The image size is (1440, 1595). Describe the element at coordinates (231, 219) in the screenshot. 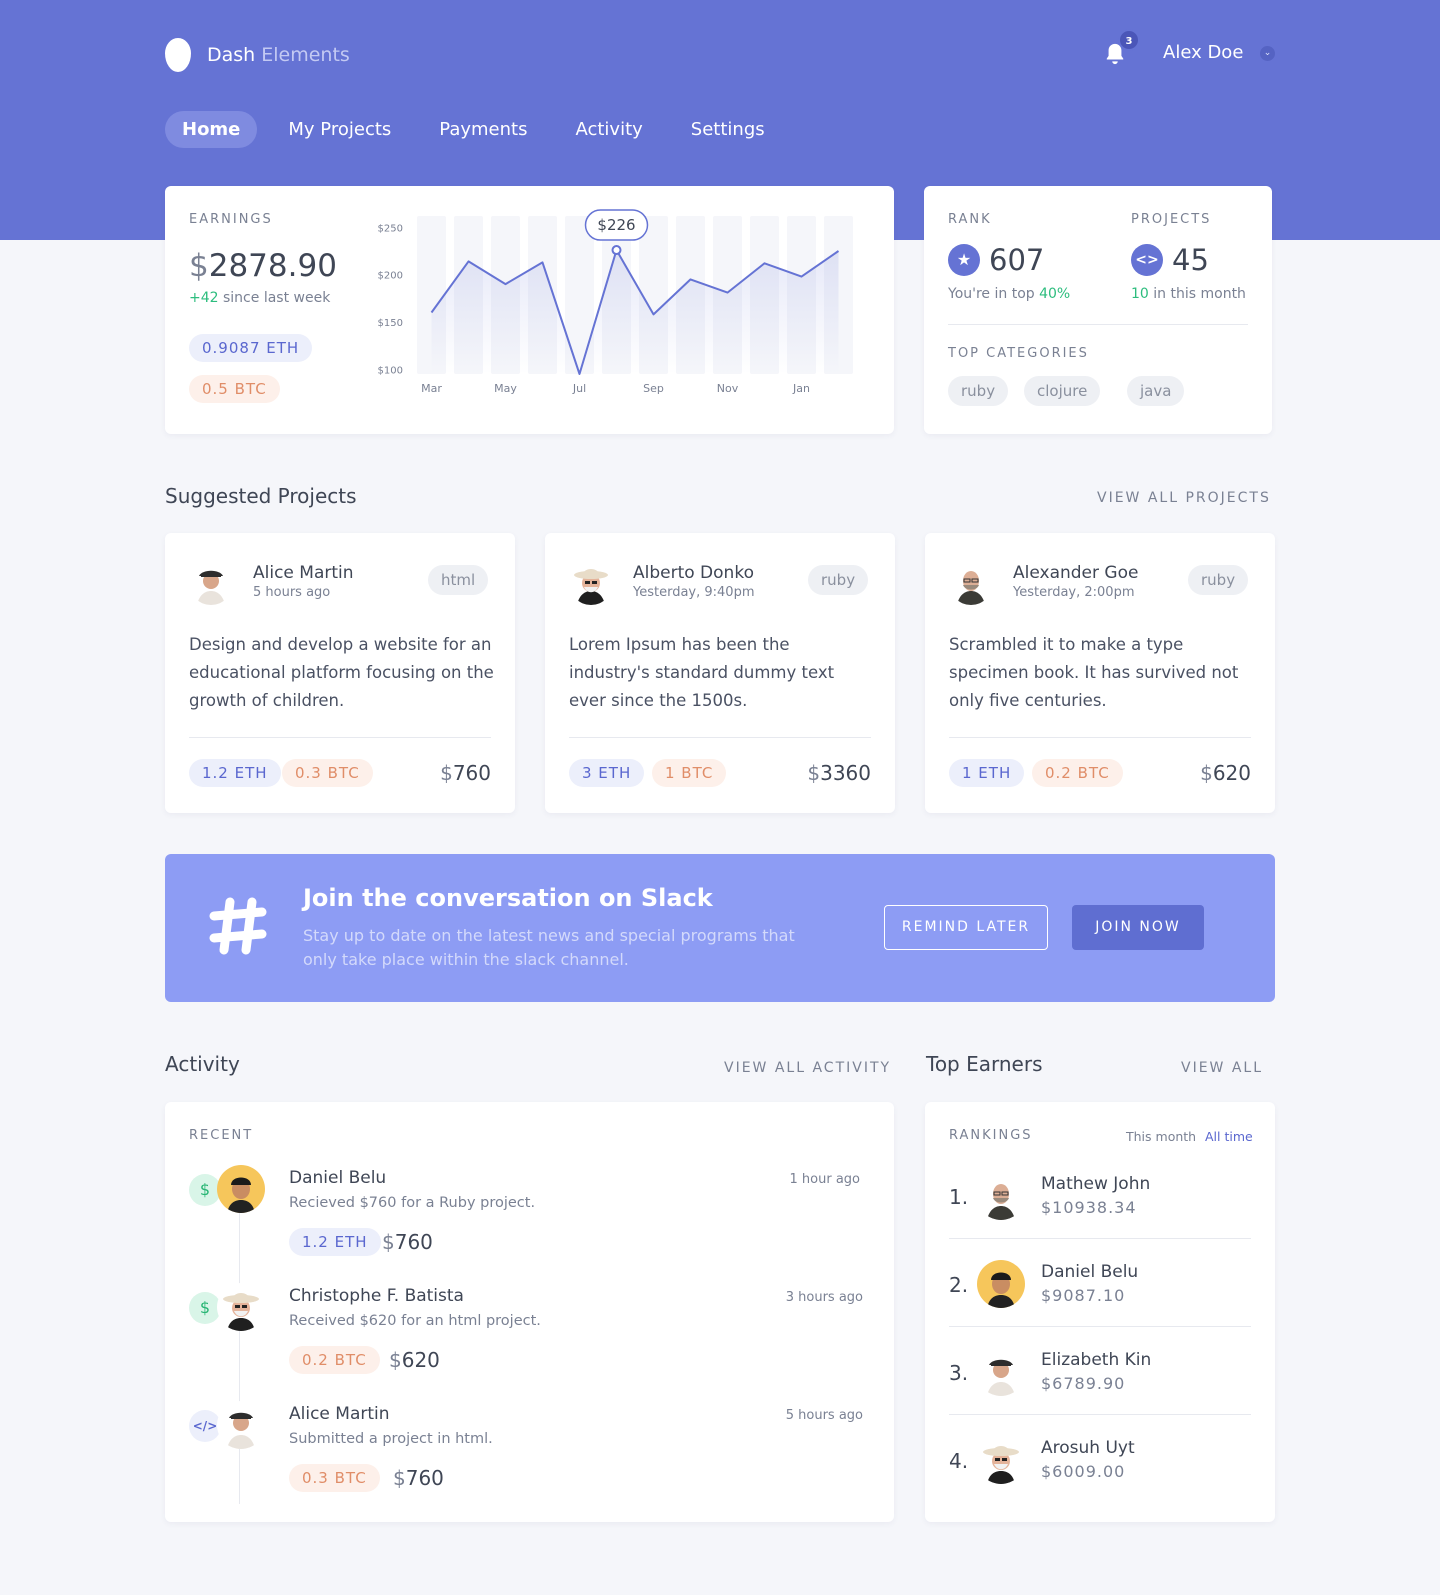

I see `earnings-label: EARNINGS` at that location.